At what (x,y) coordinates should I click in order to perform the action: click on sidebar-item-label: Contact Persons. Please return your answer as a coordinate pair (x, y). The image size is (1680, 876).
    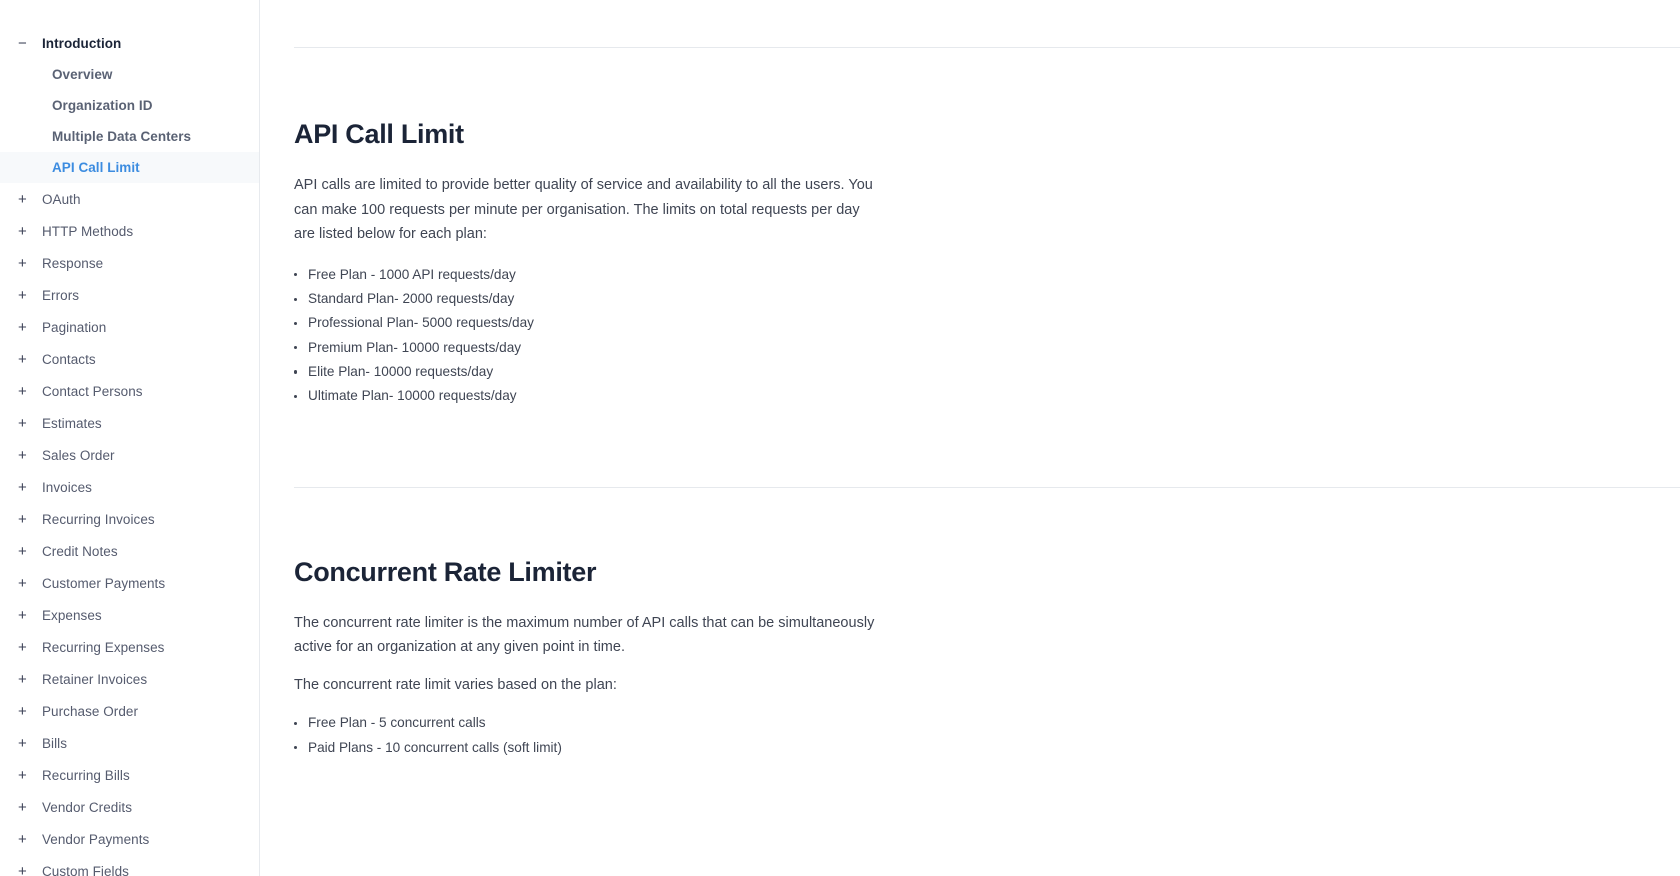
    Looking at the image, I should click on (92, 391).